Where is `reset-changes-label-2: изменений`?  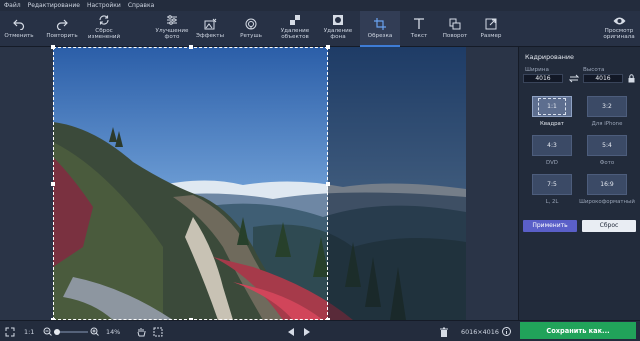
reset-changes-label-2: изменений is located at coordinates (104, 37).